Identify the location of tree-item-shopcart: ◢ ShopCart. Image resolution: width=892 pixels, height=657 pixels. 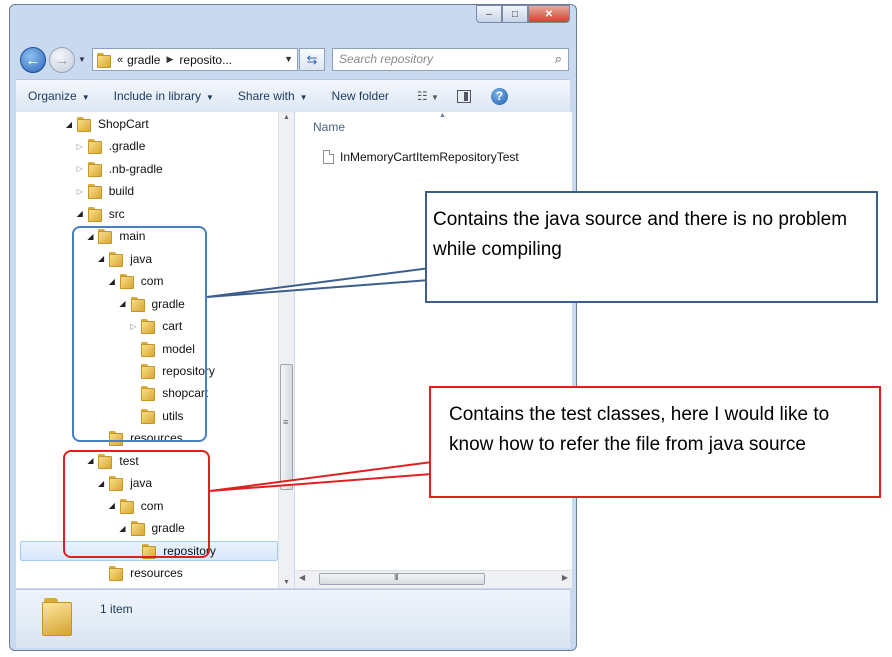
(147, 124).